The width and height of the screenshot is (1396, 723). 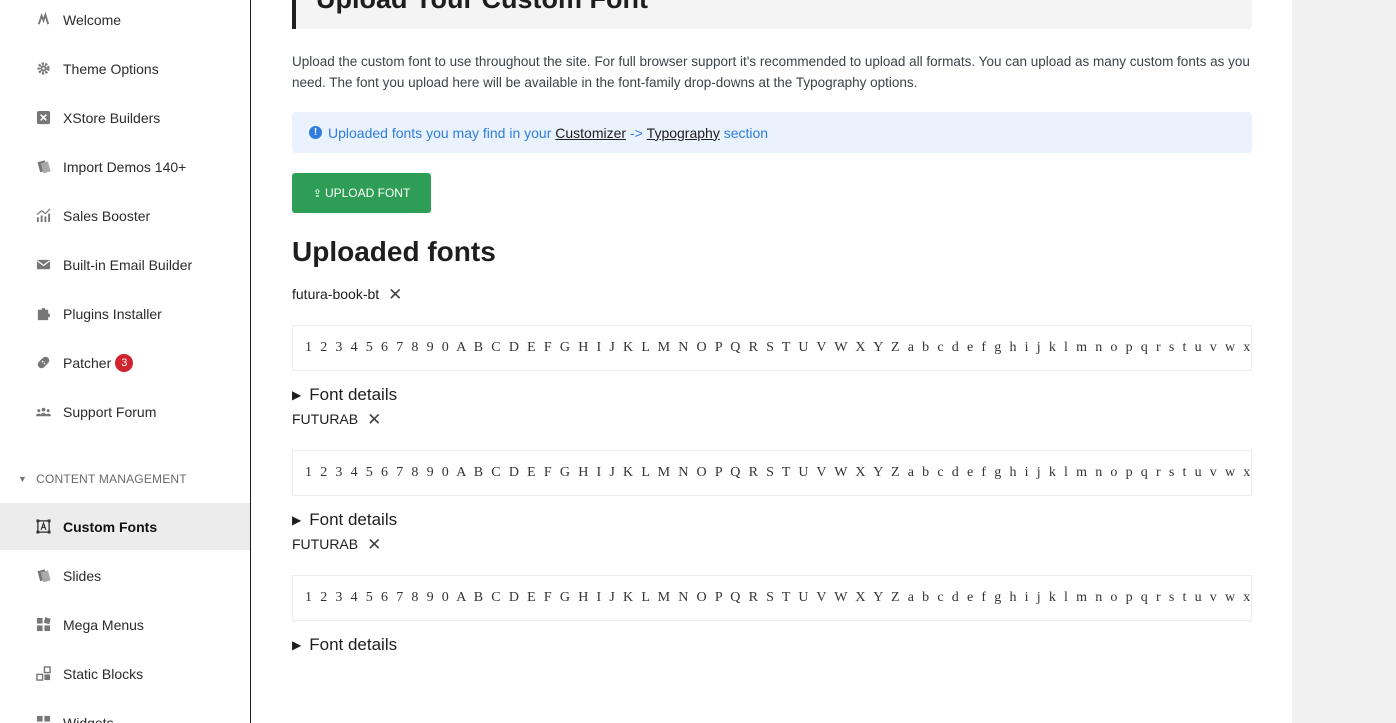 I want to click on caret-down-icon: ▼, so click(x=23, y=479).